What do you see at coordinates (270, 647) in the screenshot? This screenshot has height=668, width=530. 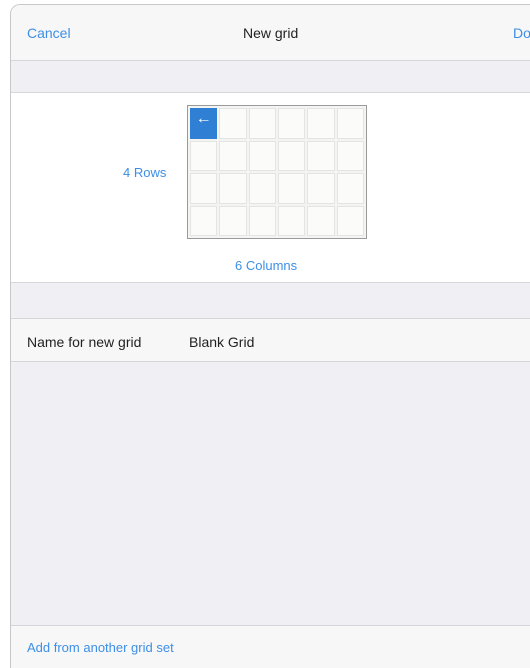 I see `footer-bar: Add from another grid set` at bounding box center [270, 647].